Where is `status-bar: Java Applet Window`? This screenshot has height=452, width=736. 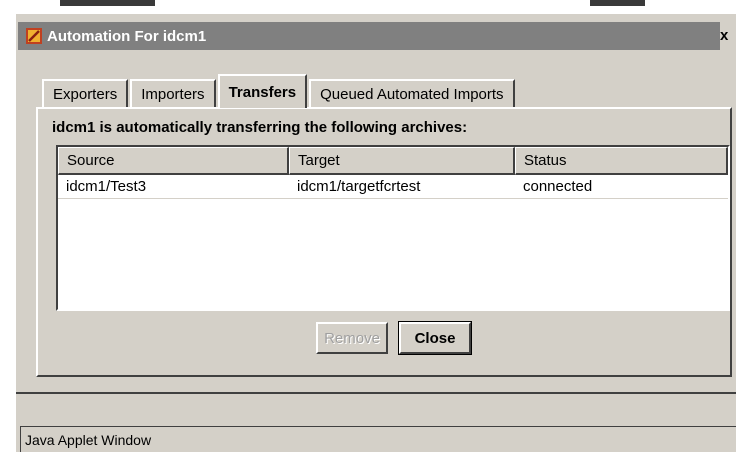 status-bar: Java Applet Window is located at coordinates (378, 439).